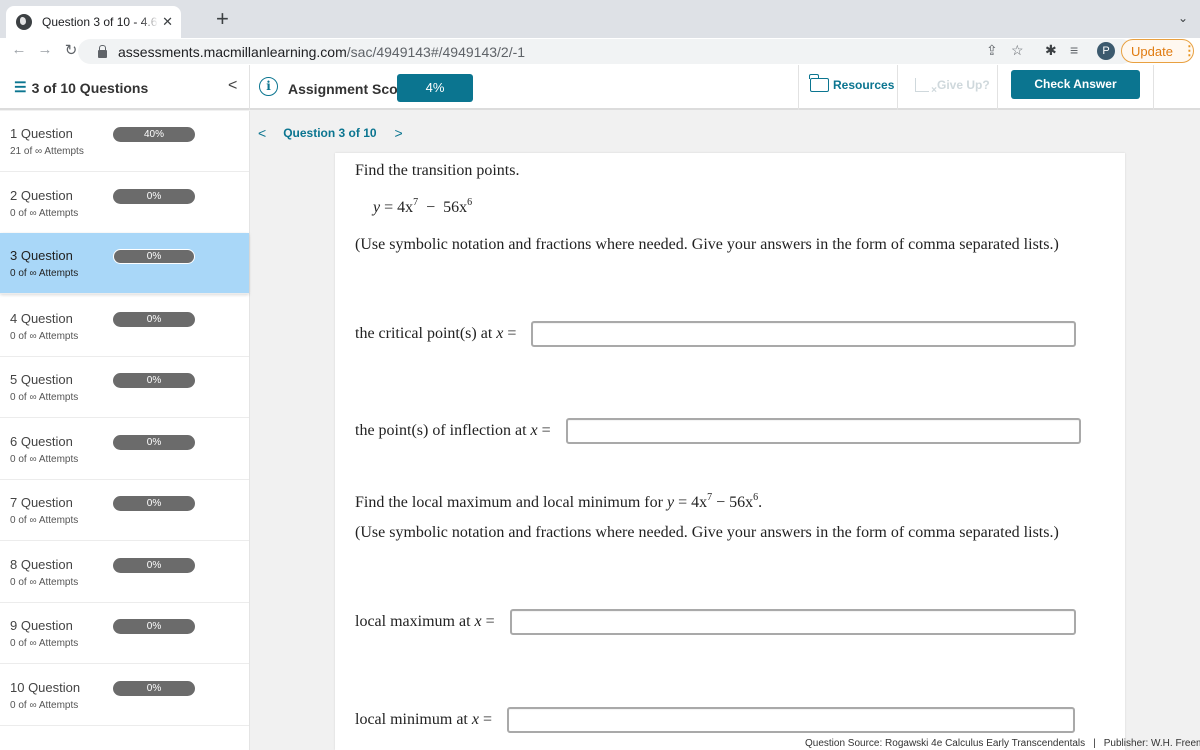  I want to click on question-list-item: 2 Question 0 of ∞ Attempts 0%, so click(124, 203).